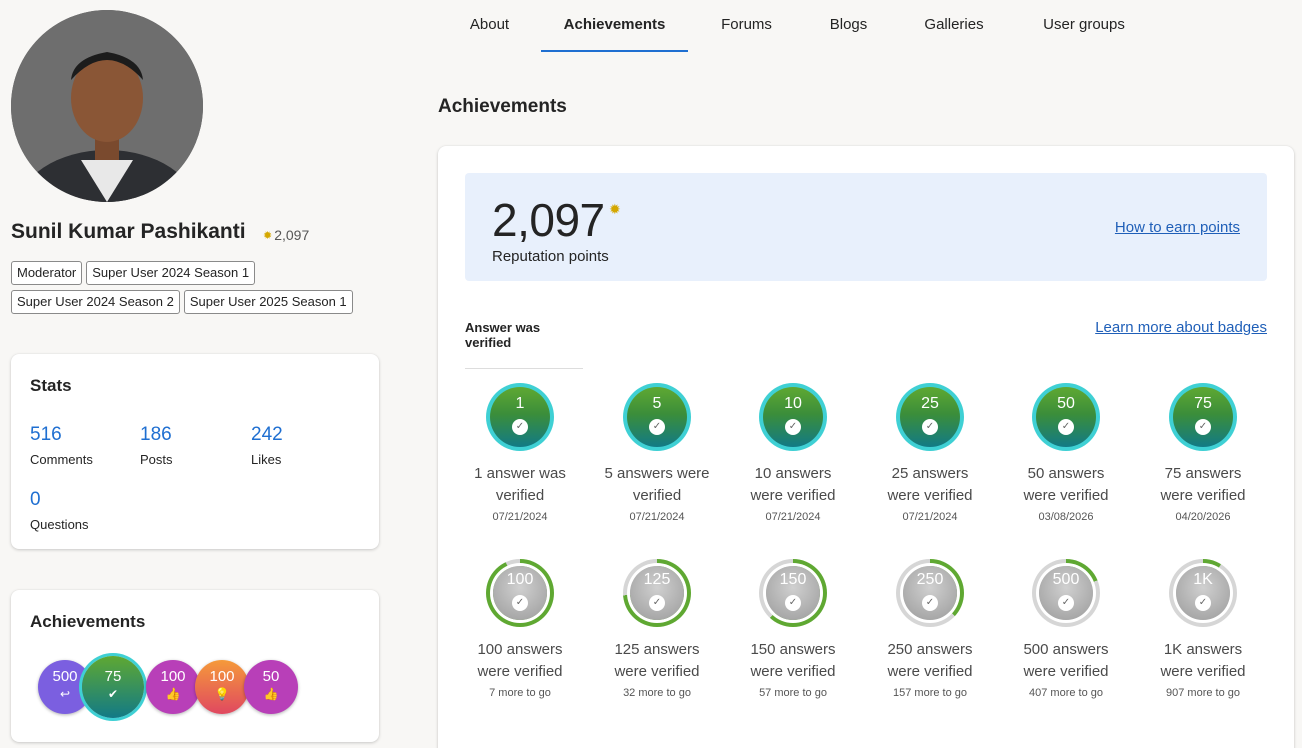 The height and width of the screenshot is (748, 1302). What do you see at coordinates (268, 302) in the screenshot?
I see `tag-super-user-2025-s1: Super User 2025 Season 1` at bounding box center [268, 302].